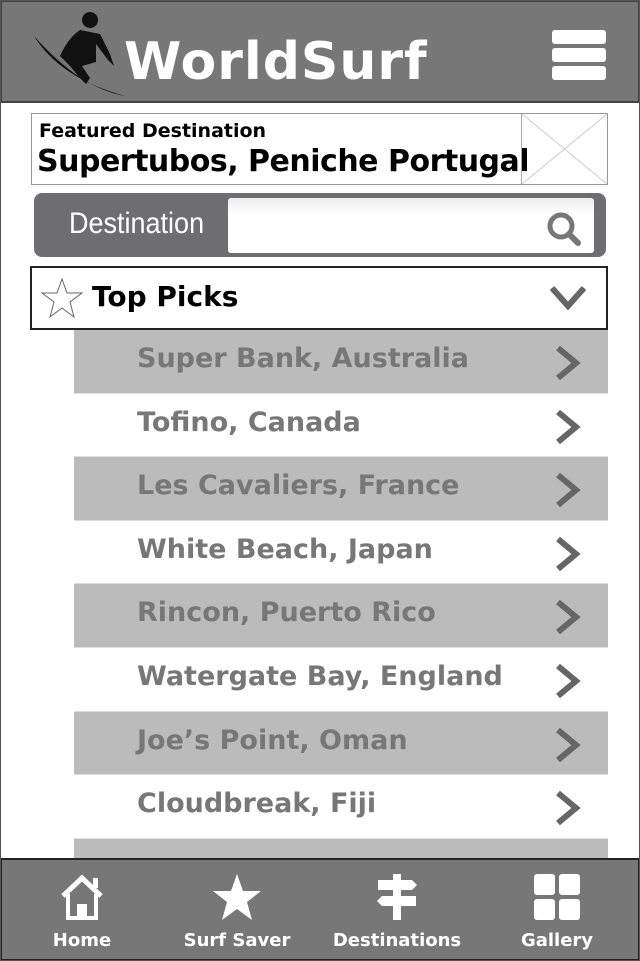 The width and height of the screenshot is (640, 961). Describe the element at coordinates (62, 298) in the screenshot. I see `star-outline-icon` at that location.